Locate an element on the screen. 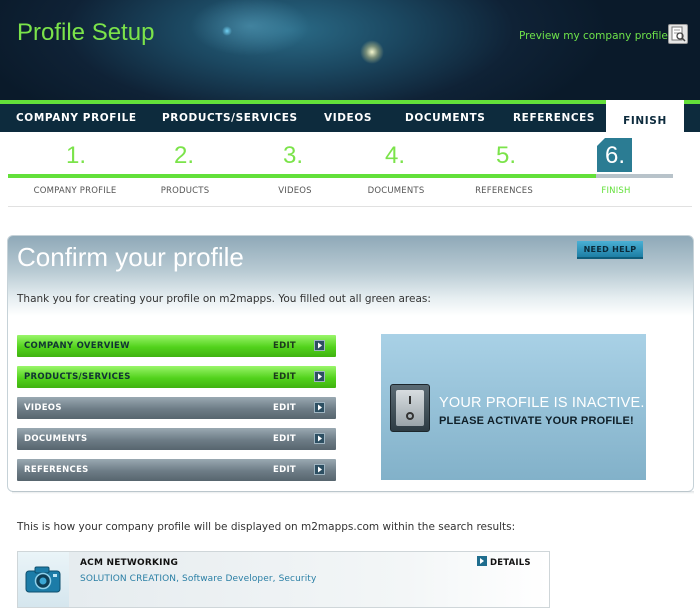 The height and width of the screenshot is (615, 700). status-activate-text: PLEASE ACTIVATE YOUR PROFILE! is located at coordinates (536, 421).